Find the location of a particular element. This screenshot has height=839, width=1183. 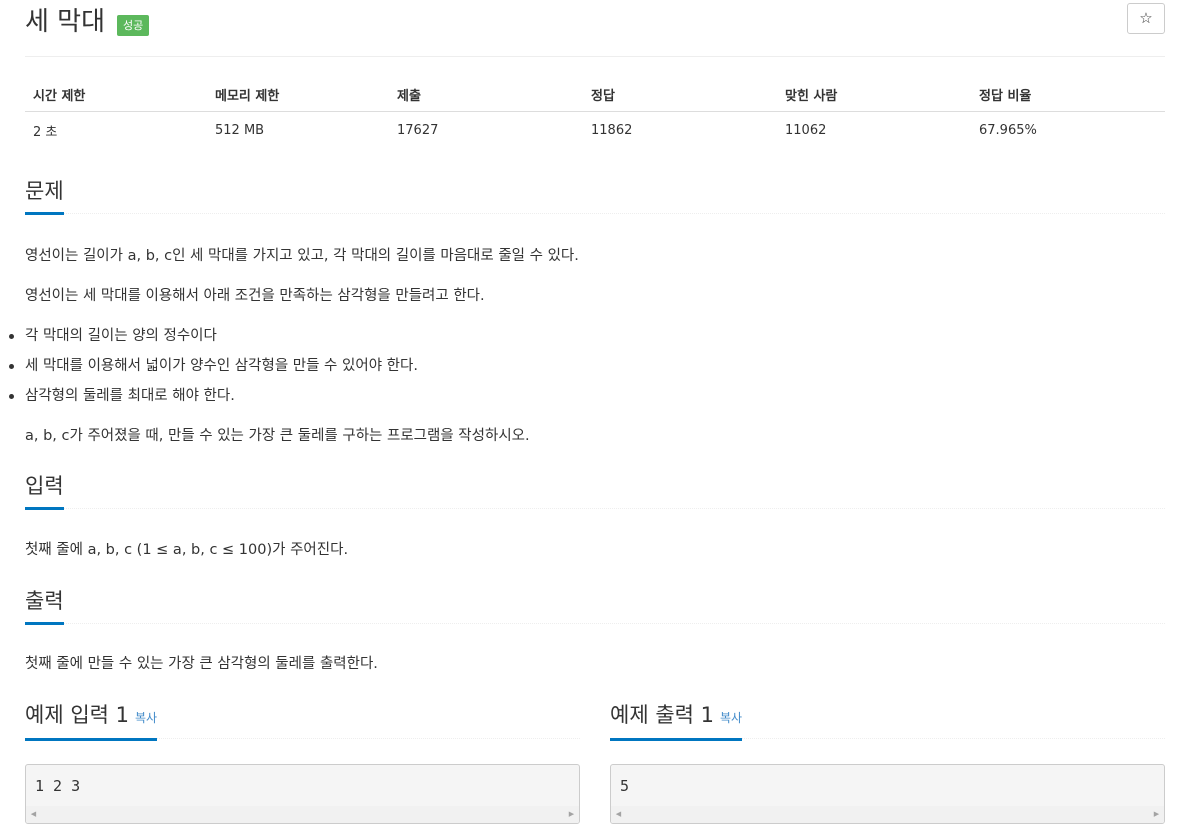

condition-text: 각 막대의 길이는 양의 정수이다 is located at coordinates (121, 336).